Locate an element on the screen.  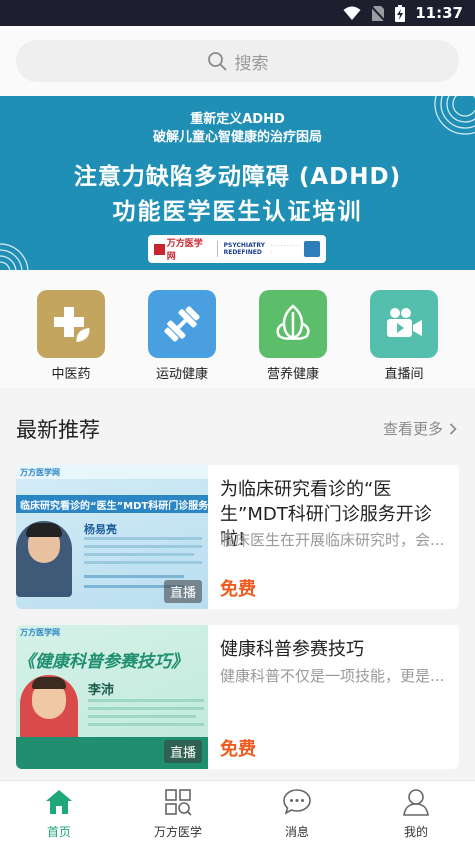
video-camera-icon is located at coordinates (404, 324).